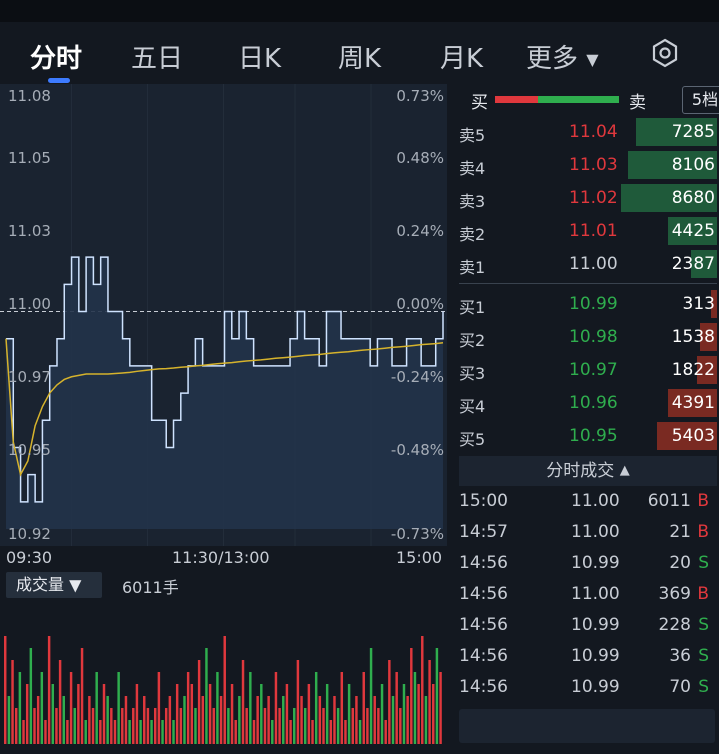  Describe the element at coordinates (693, 436) in the screenshot. I see `level-volume: 5403` at that location.